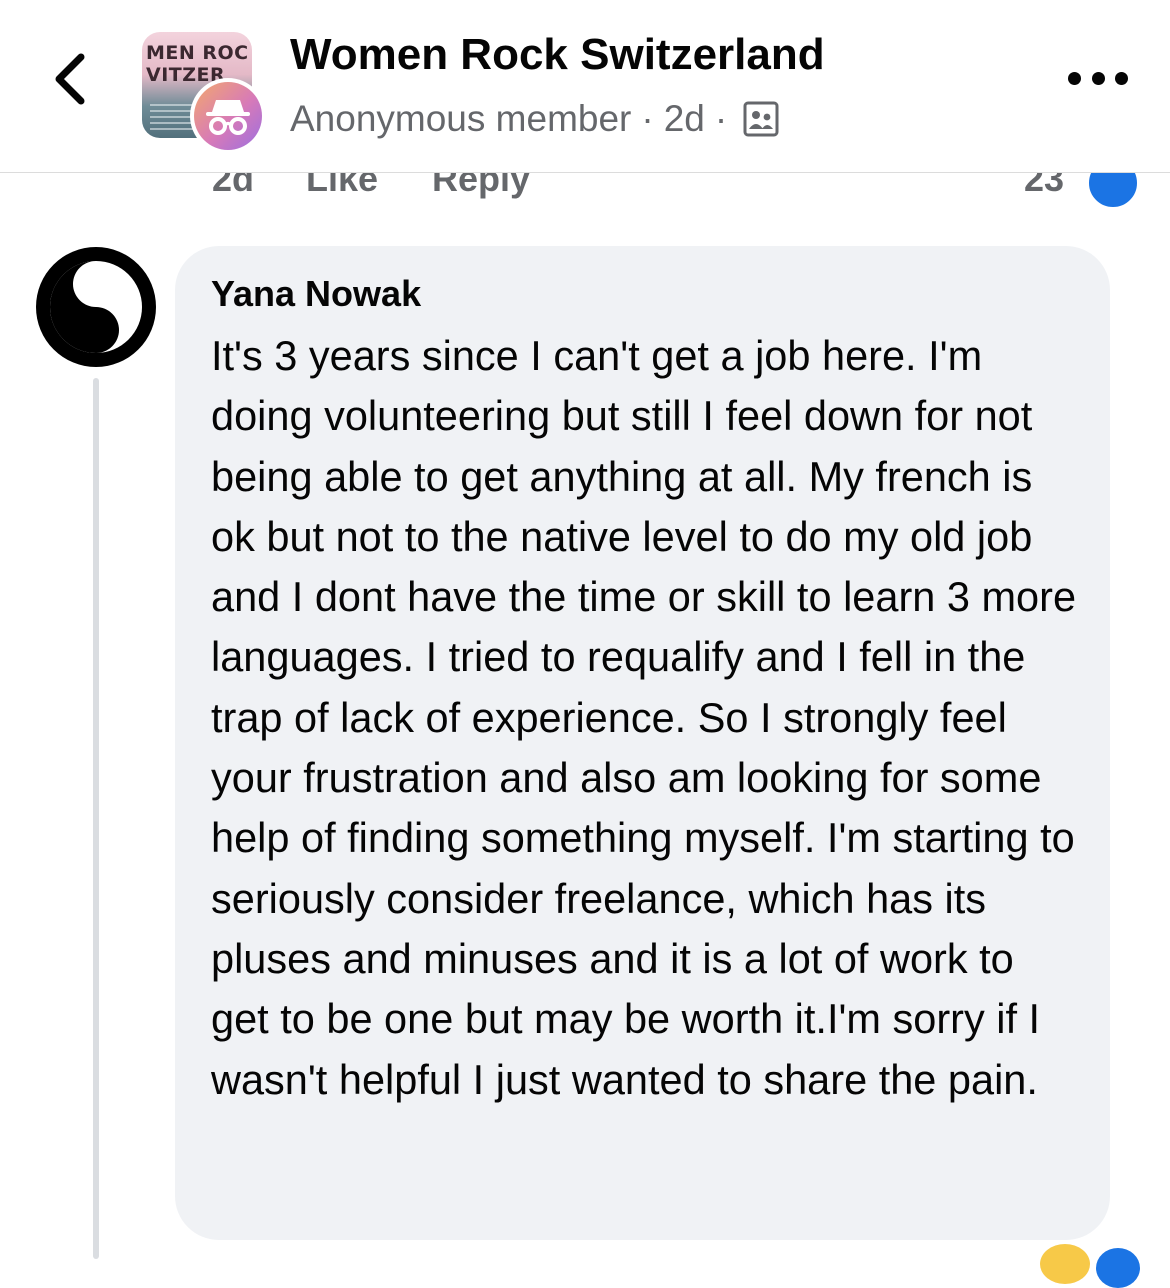 The width and height of the screenshot is (1170, 1288). I want to click on post-time: 2d, so click(684, 119).